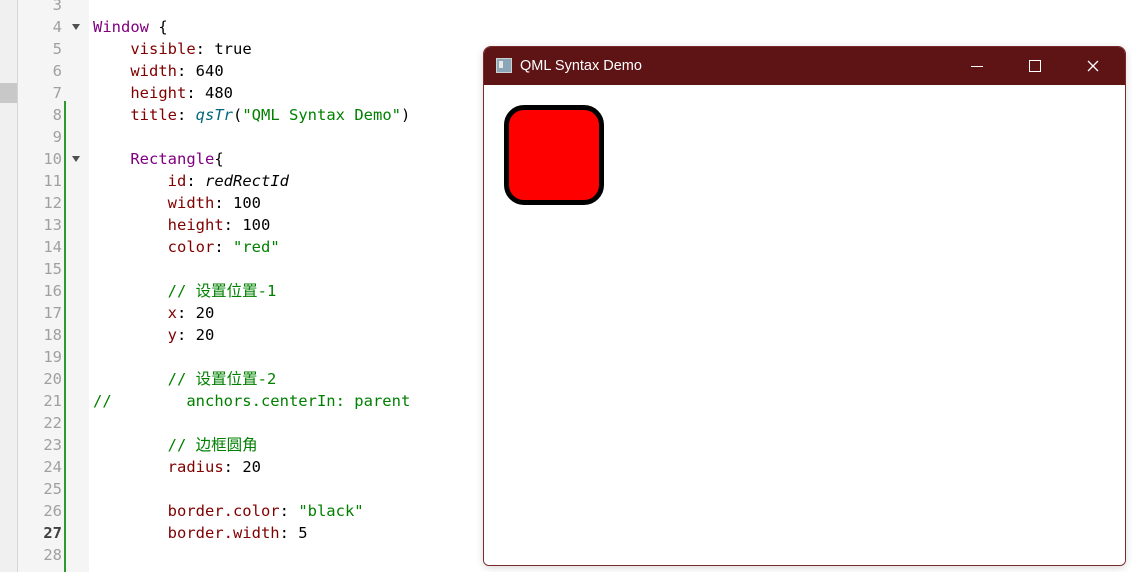 This screenshot has width=1132, height=572. Describe the element at coordinates (52, 489) in the screenshot. I see `line-number: 25` at that location.